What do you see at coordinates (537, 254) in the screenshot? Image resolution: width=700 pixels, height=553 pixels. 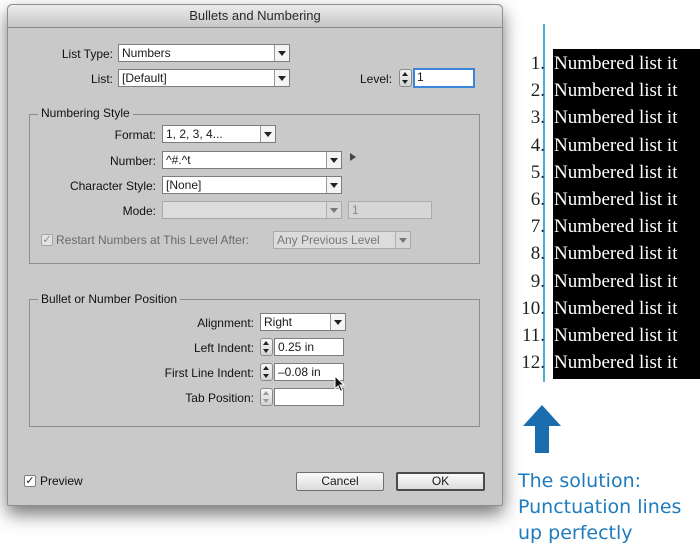 I see `list-number: 8.` at bounding box center [537, 254].